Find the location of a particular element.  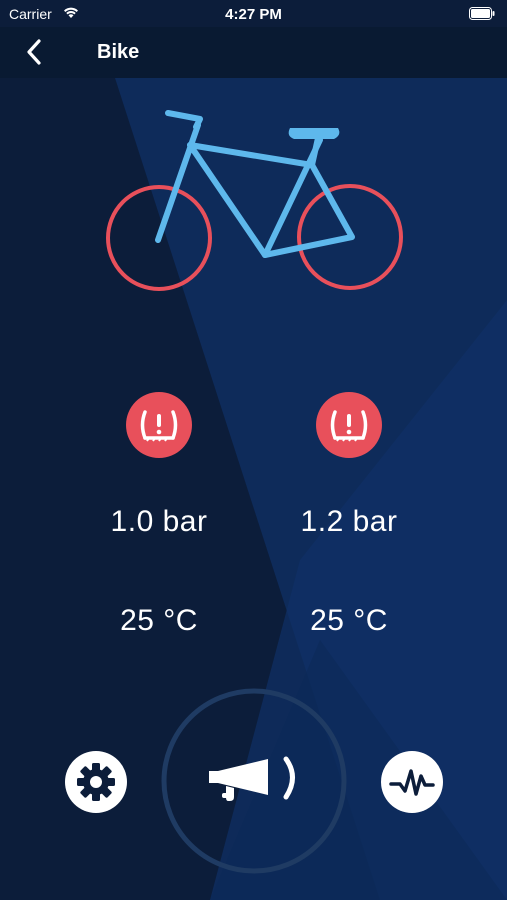

navigation-bar: Bike is located at coordinates (253, 52).